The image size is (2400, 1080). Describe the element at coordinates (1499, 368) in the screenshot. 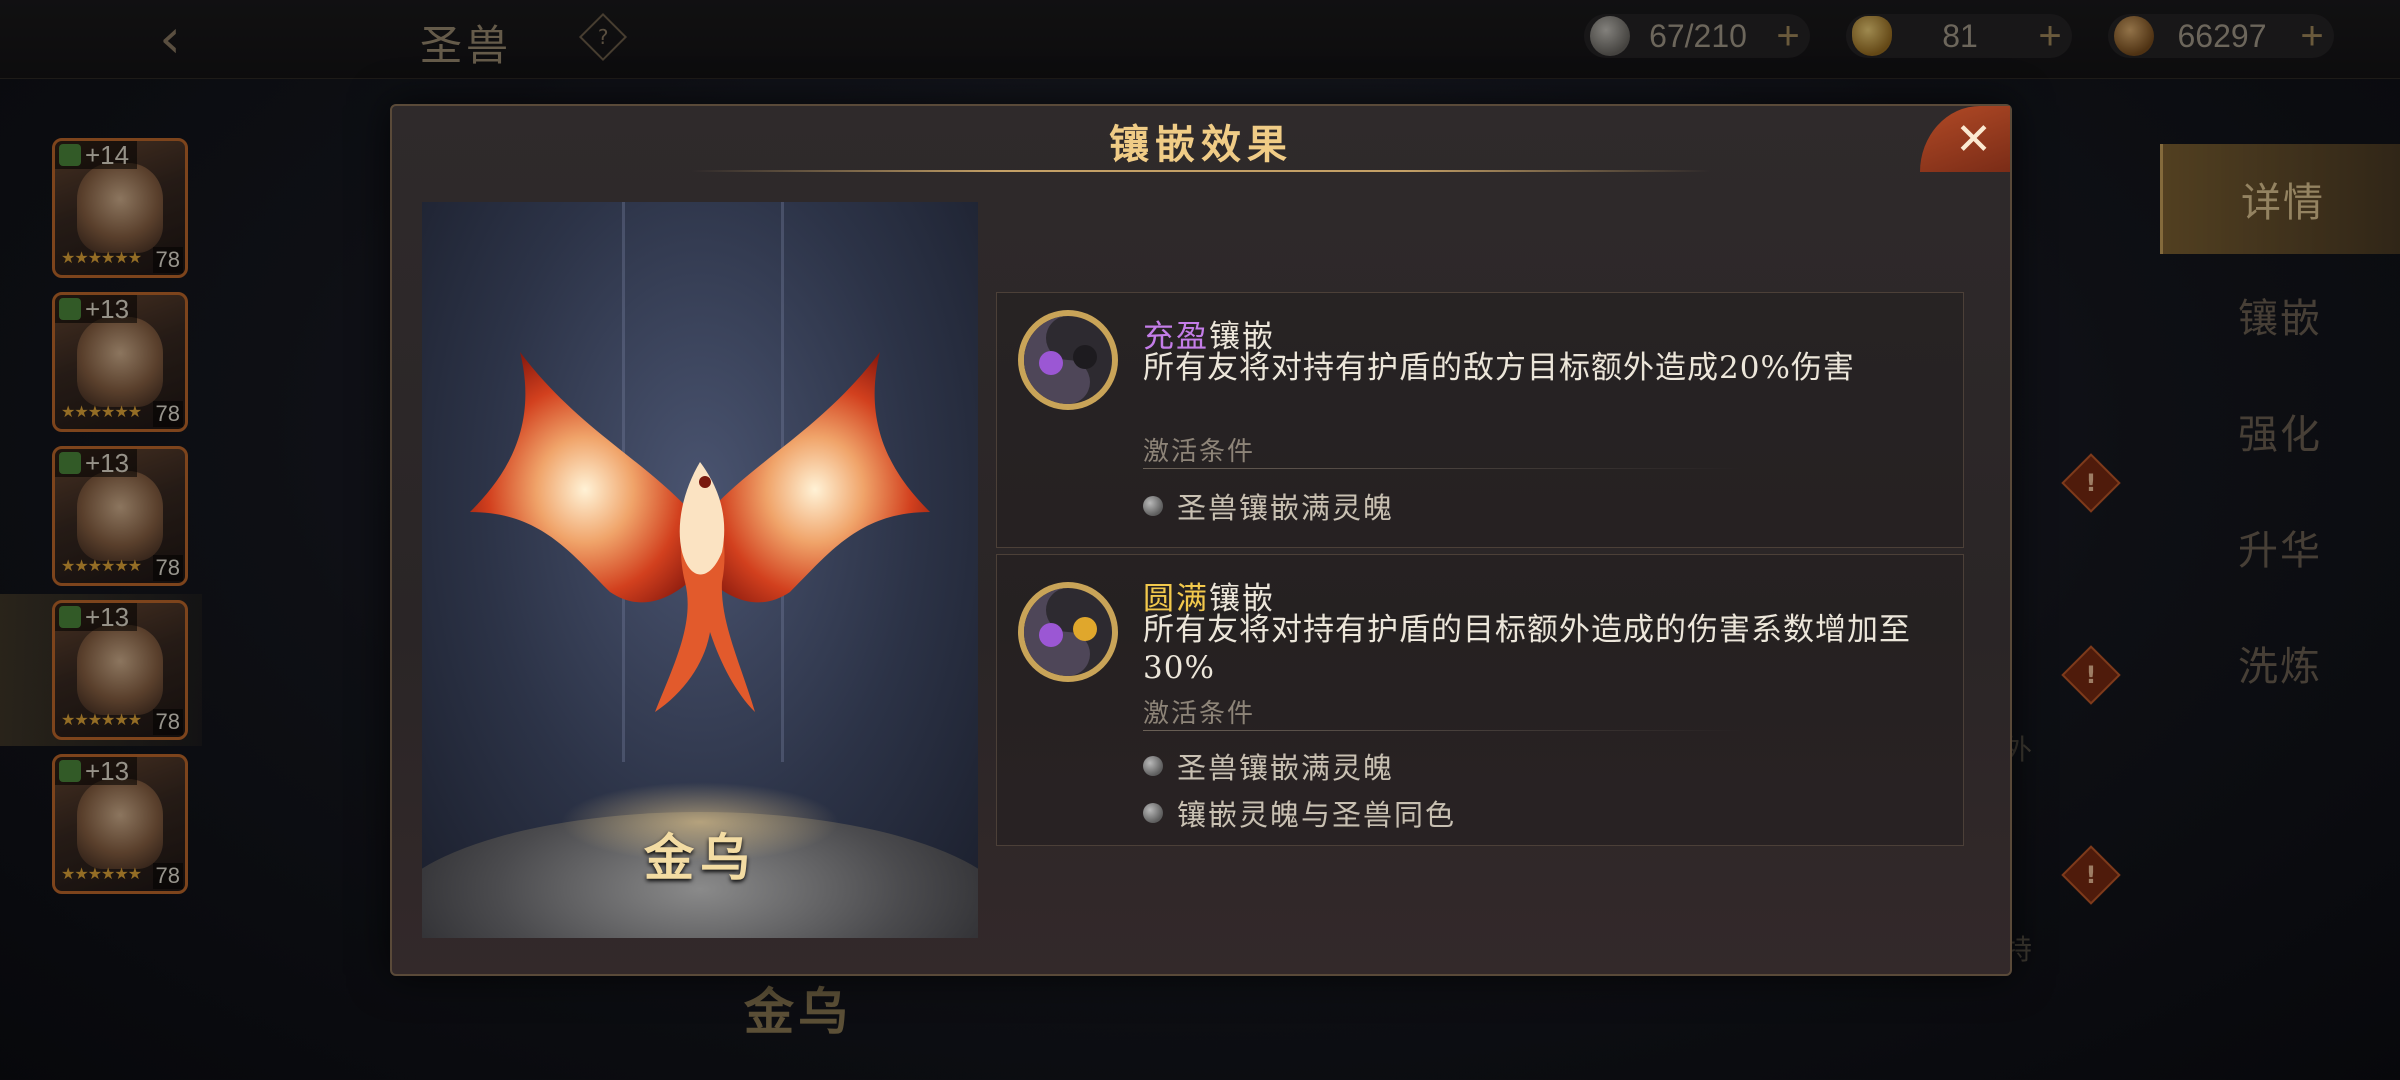

I see `effect-description: 所有友将对持有护盾的敌方目标额外造成20%伤害` at that location.